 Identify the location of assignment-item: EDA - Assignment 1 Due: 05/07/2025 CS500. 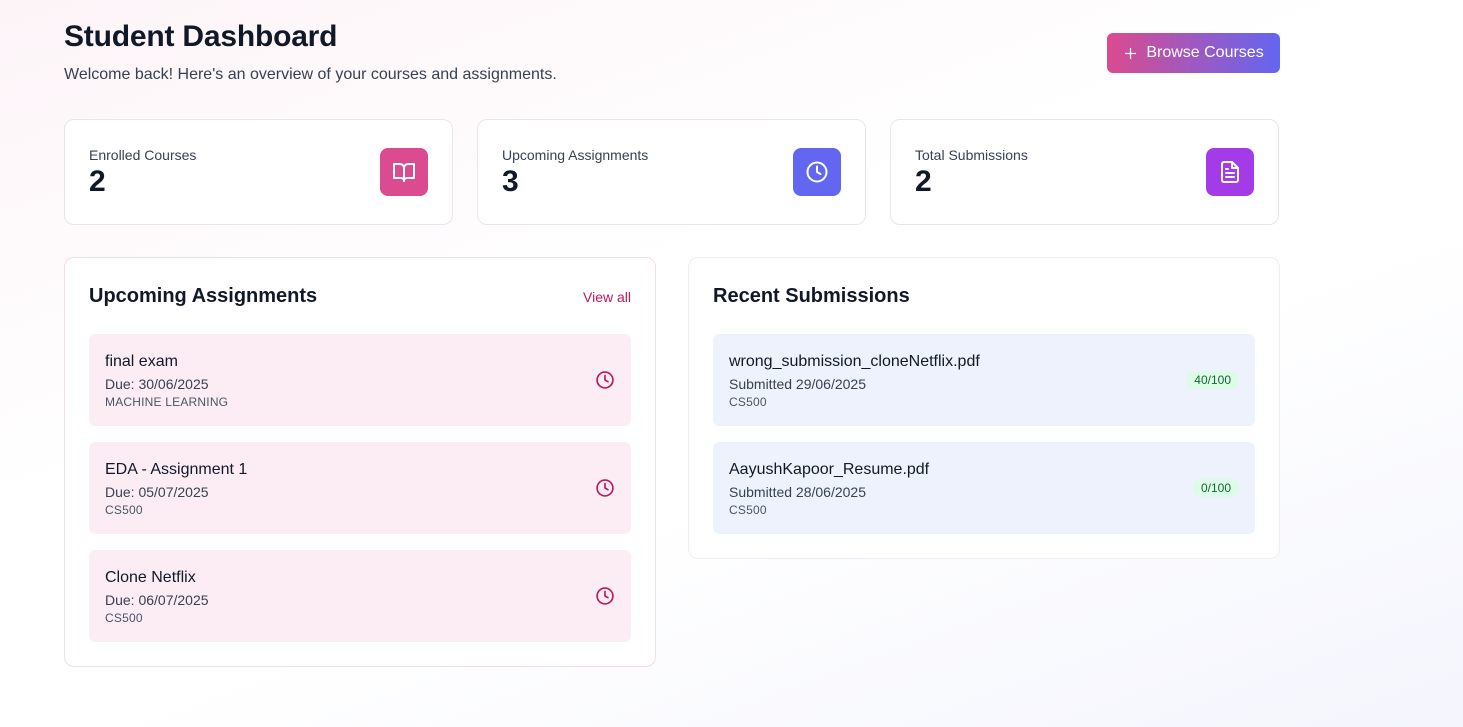
(360, 488).